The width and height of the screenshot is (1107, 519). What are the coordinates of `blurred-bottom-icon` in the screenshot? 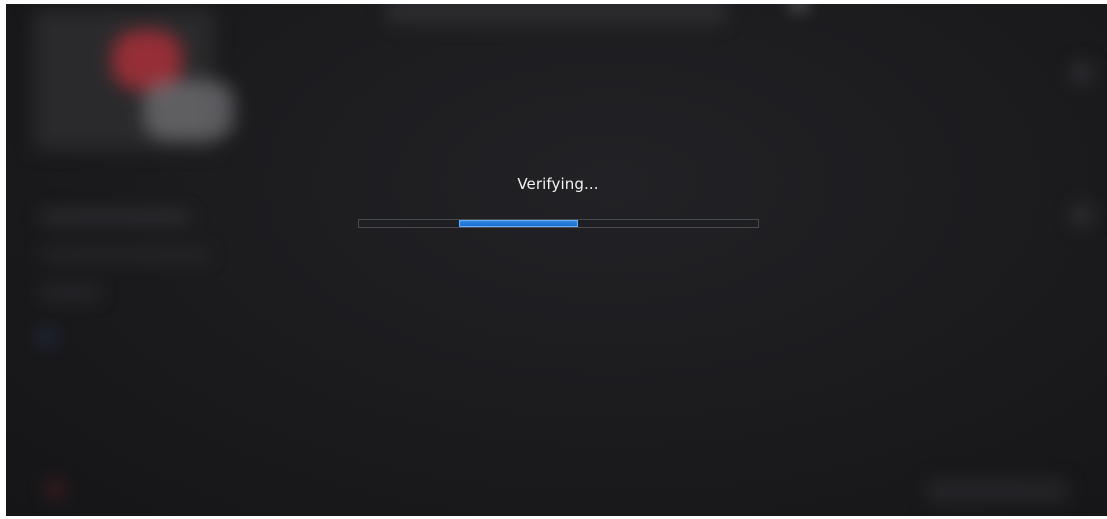 It's located at (55, 489).